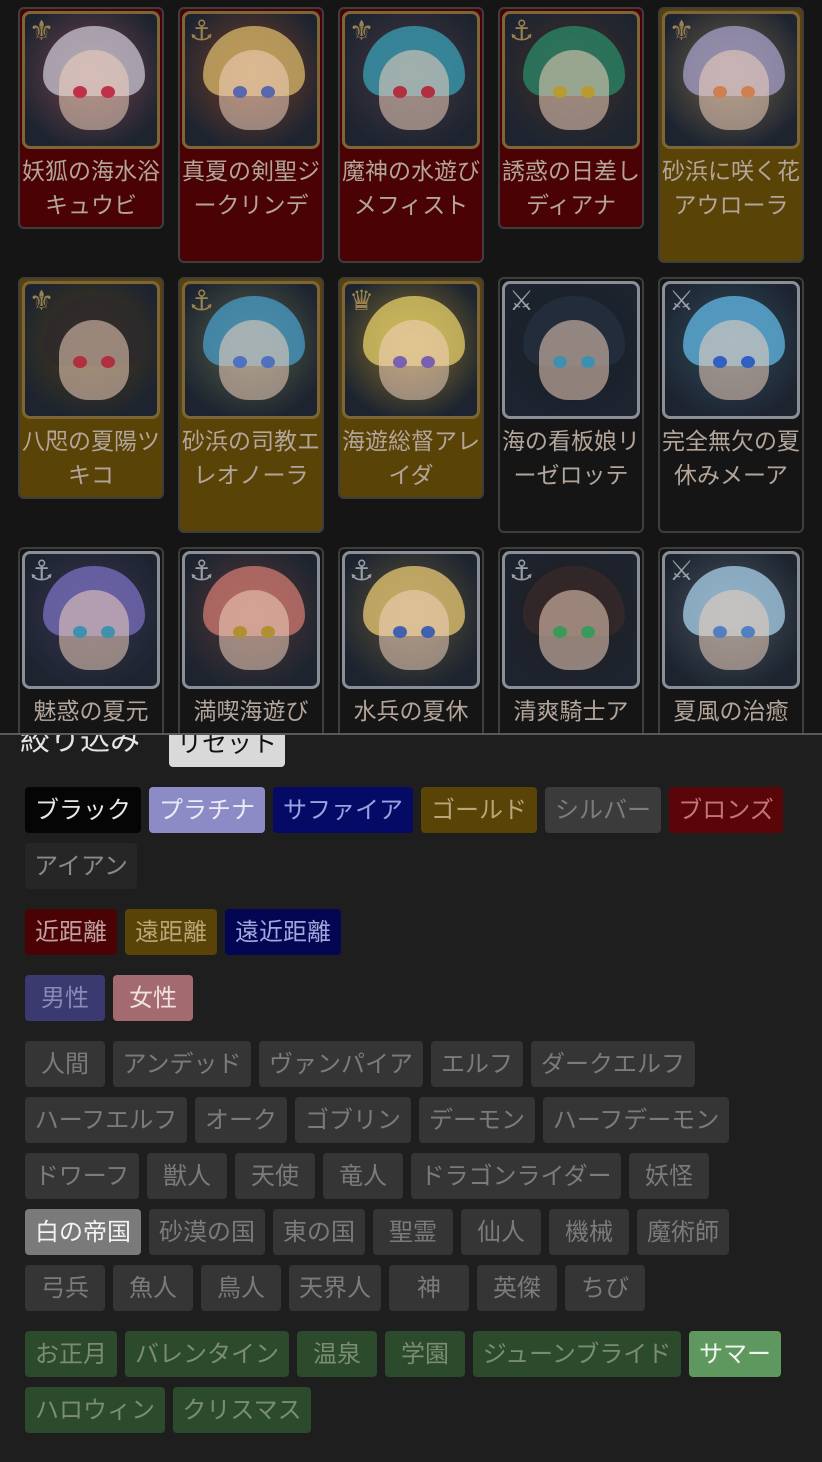 The image size is (822, 1462). What do you see at coordinates (477, 1120) in the screenshot?
I see `race-chip: デーモン` at bounding box center [477, 1120].